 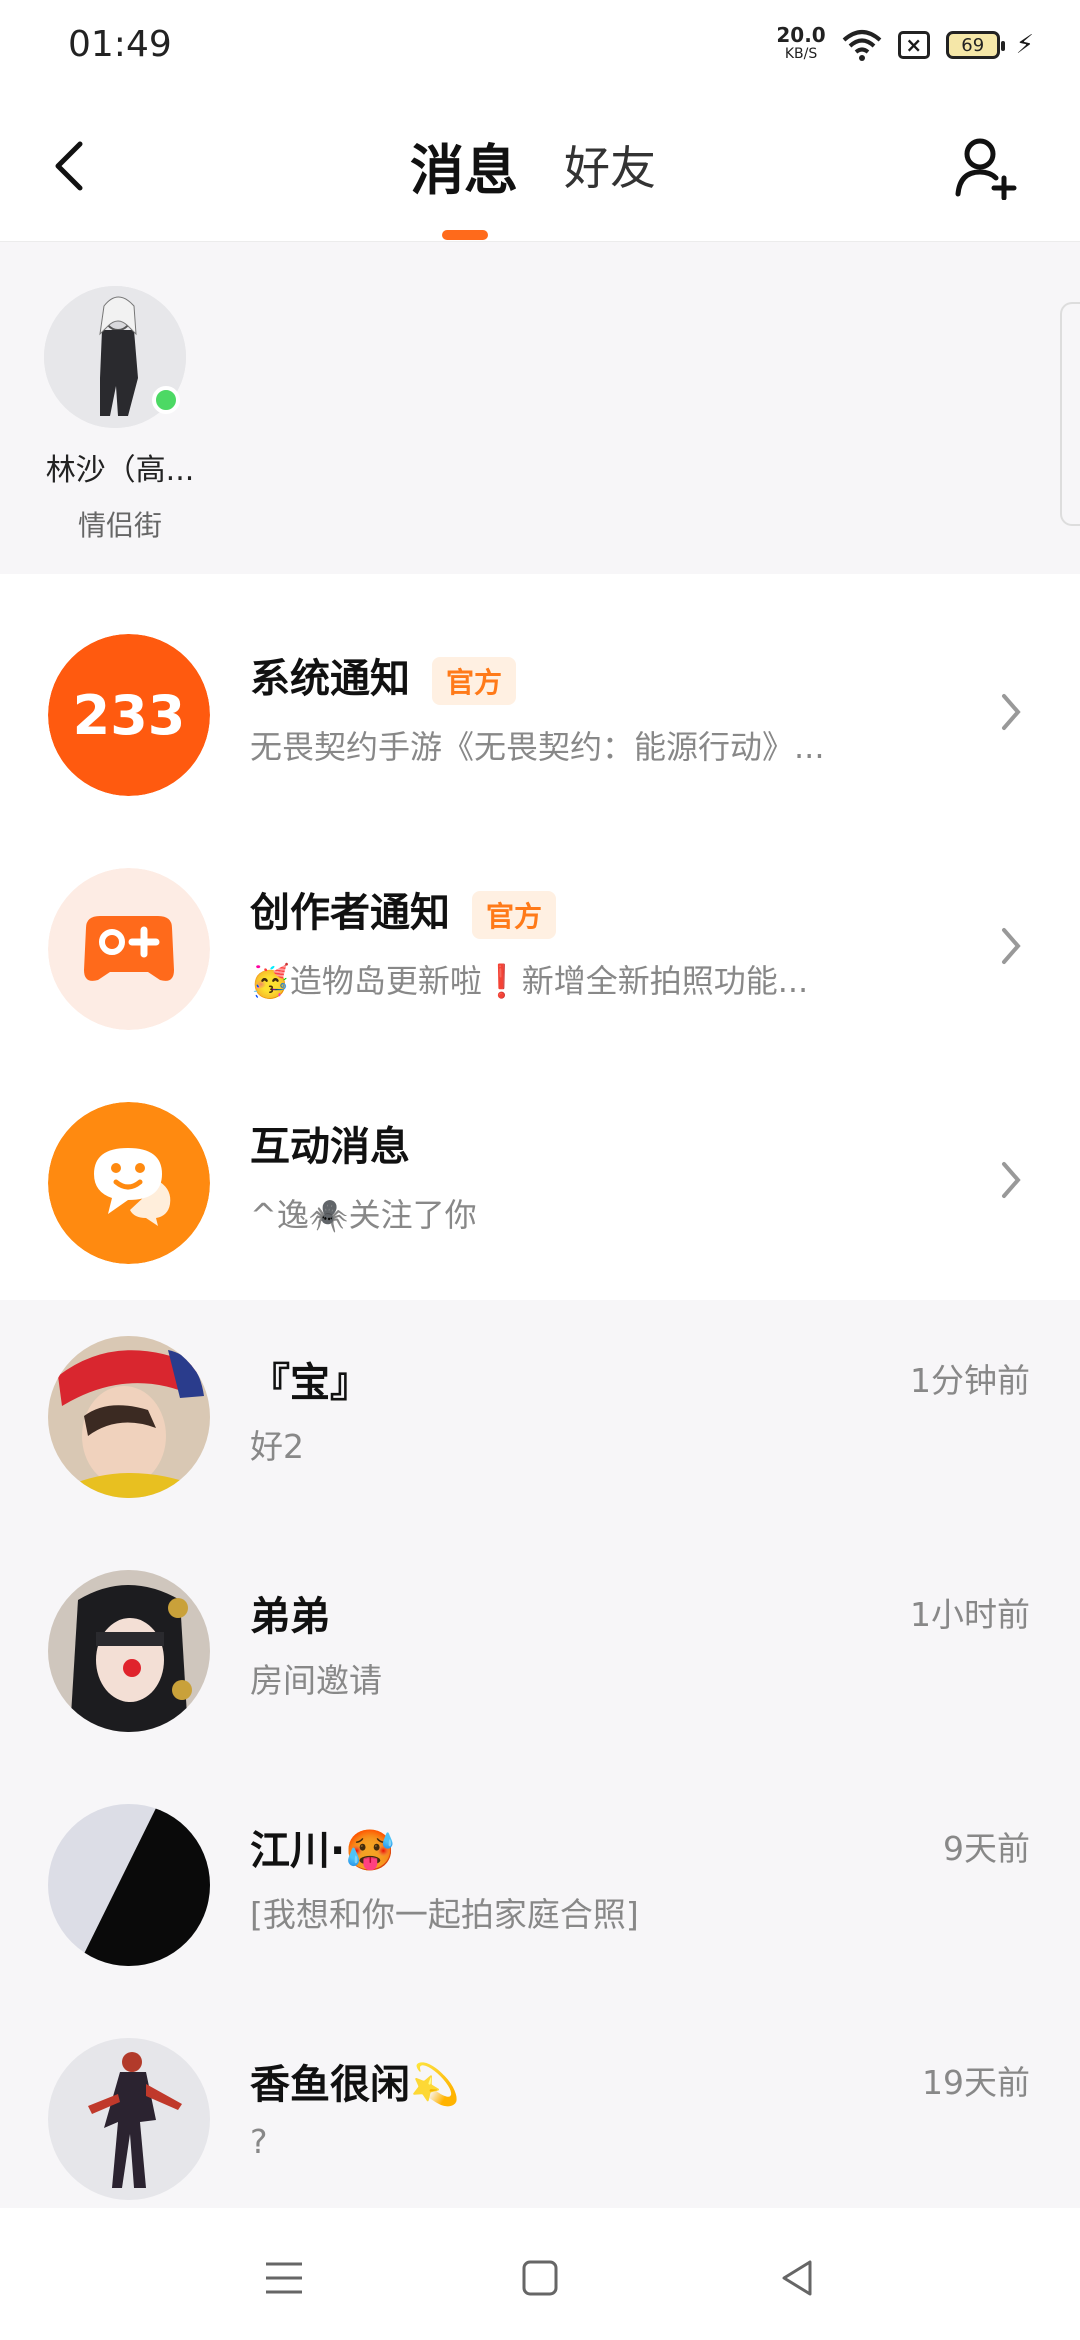 I want to click on chat-timestamp: 1小时前, so click(x=970, y=1614).